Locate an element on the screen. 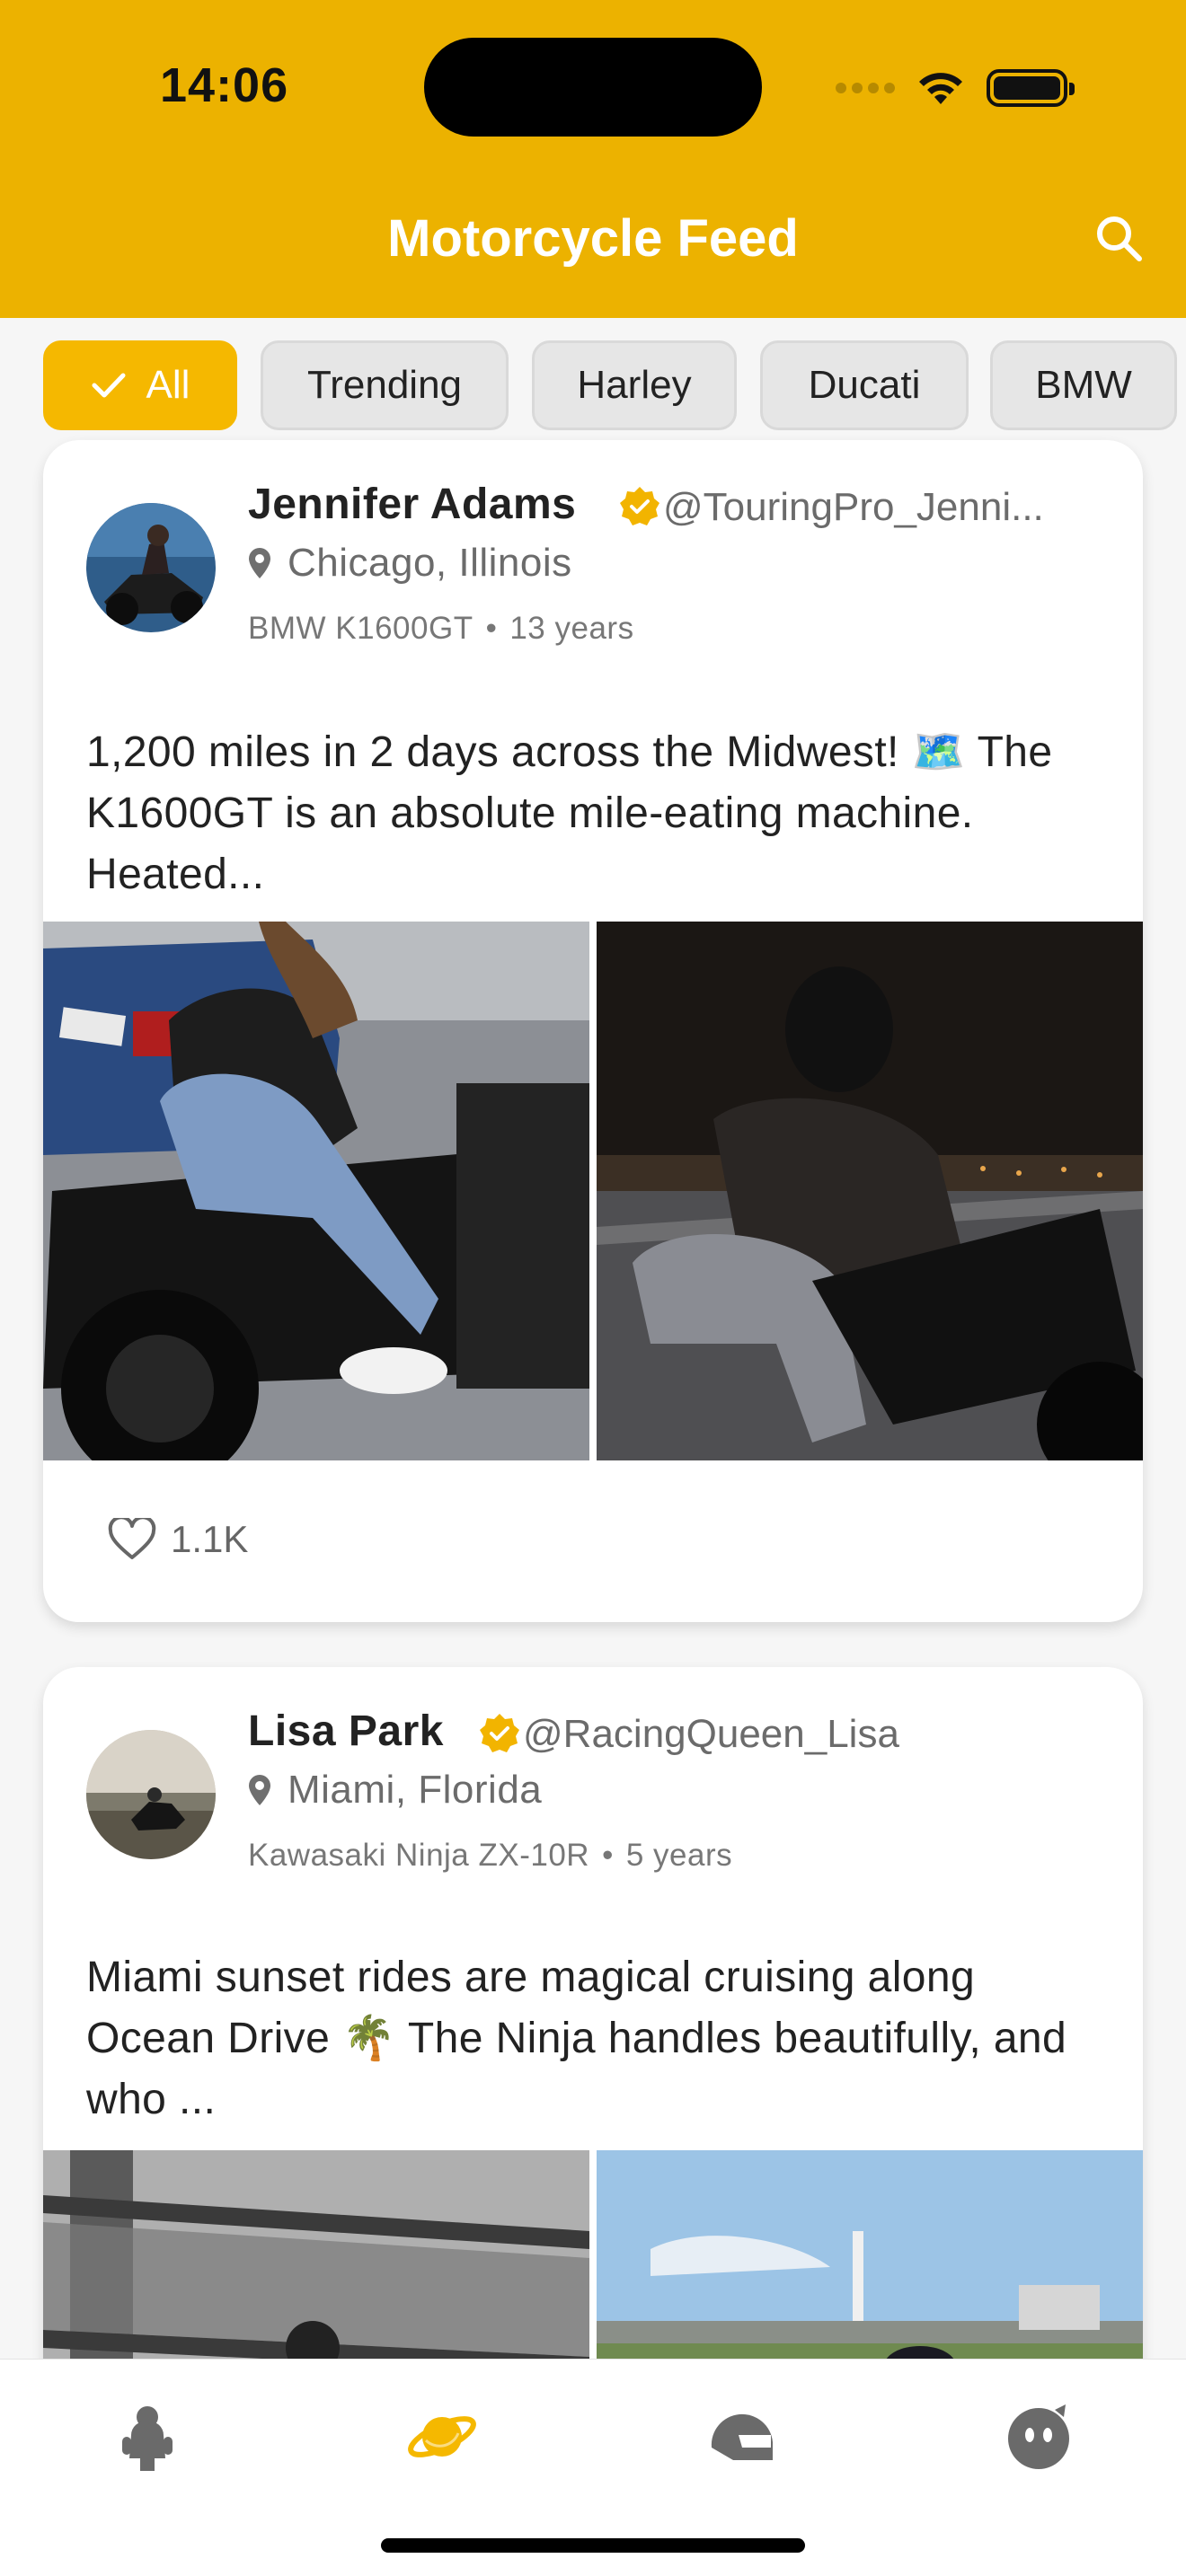 Image resolution: width=1186 pixels, height=2576 pixels. riding-experience: 5 years is located at coordinates (679, 1855).